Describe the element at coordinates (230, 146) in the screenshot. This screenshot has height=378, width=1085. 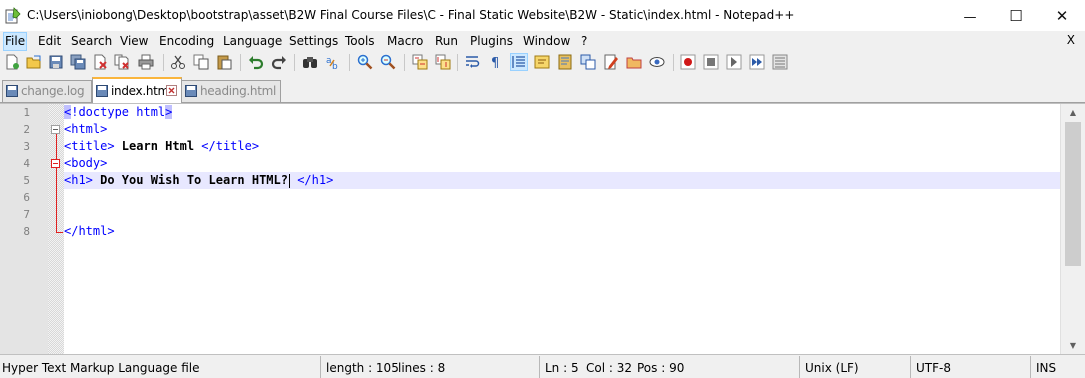
I see `html-tag: </title>` at that location.